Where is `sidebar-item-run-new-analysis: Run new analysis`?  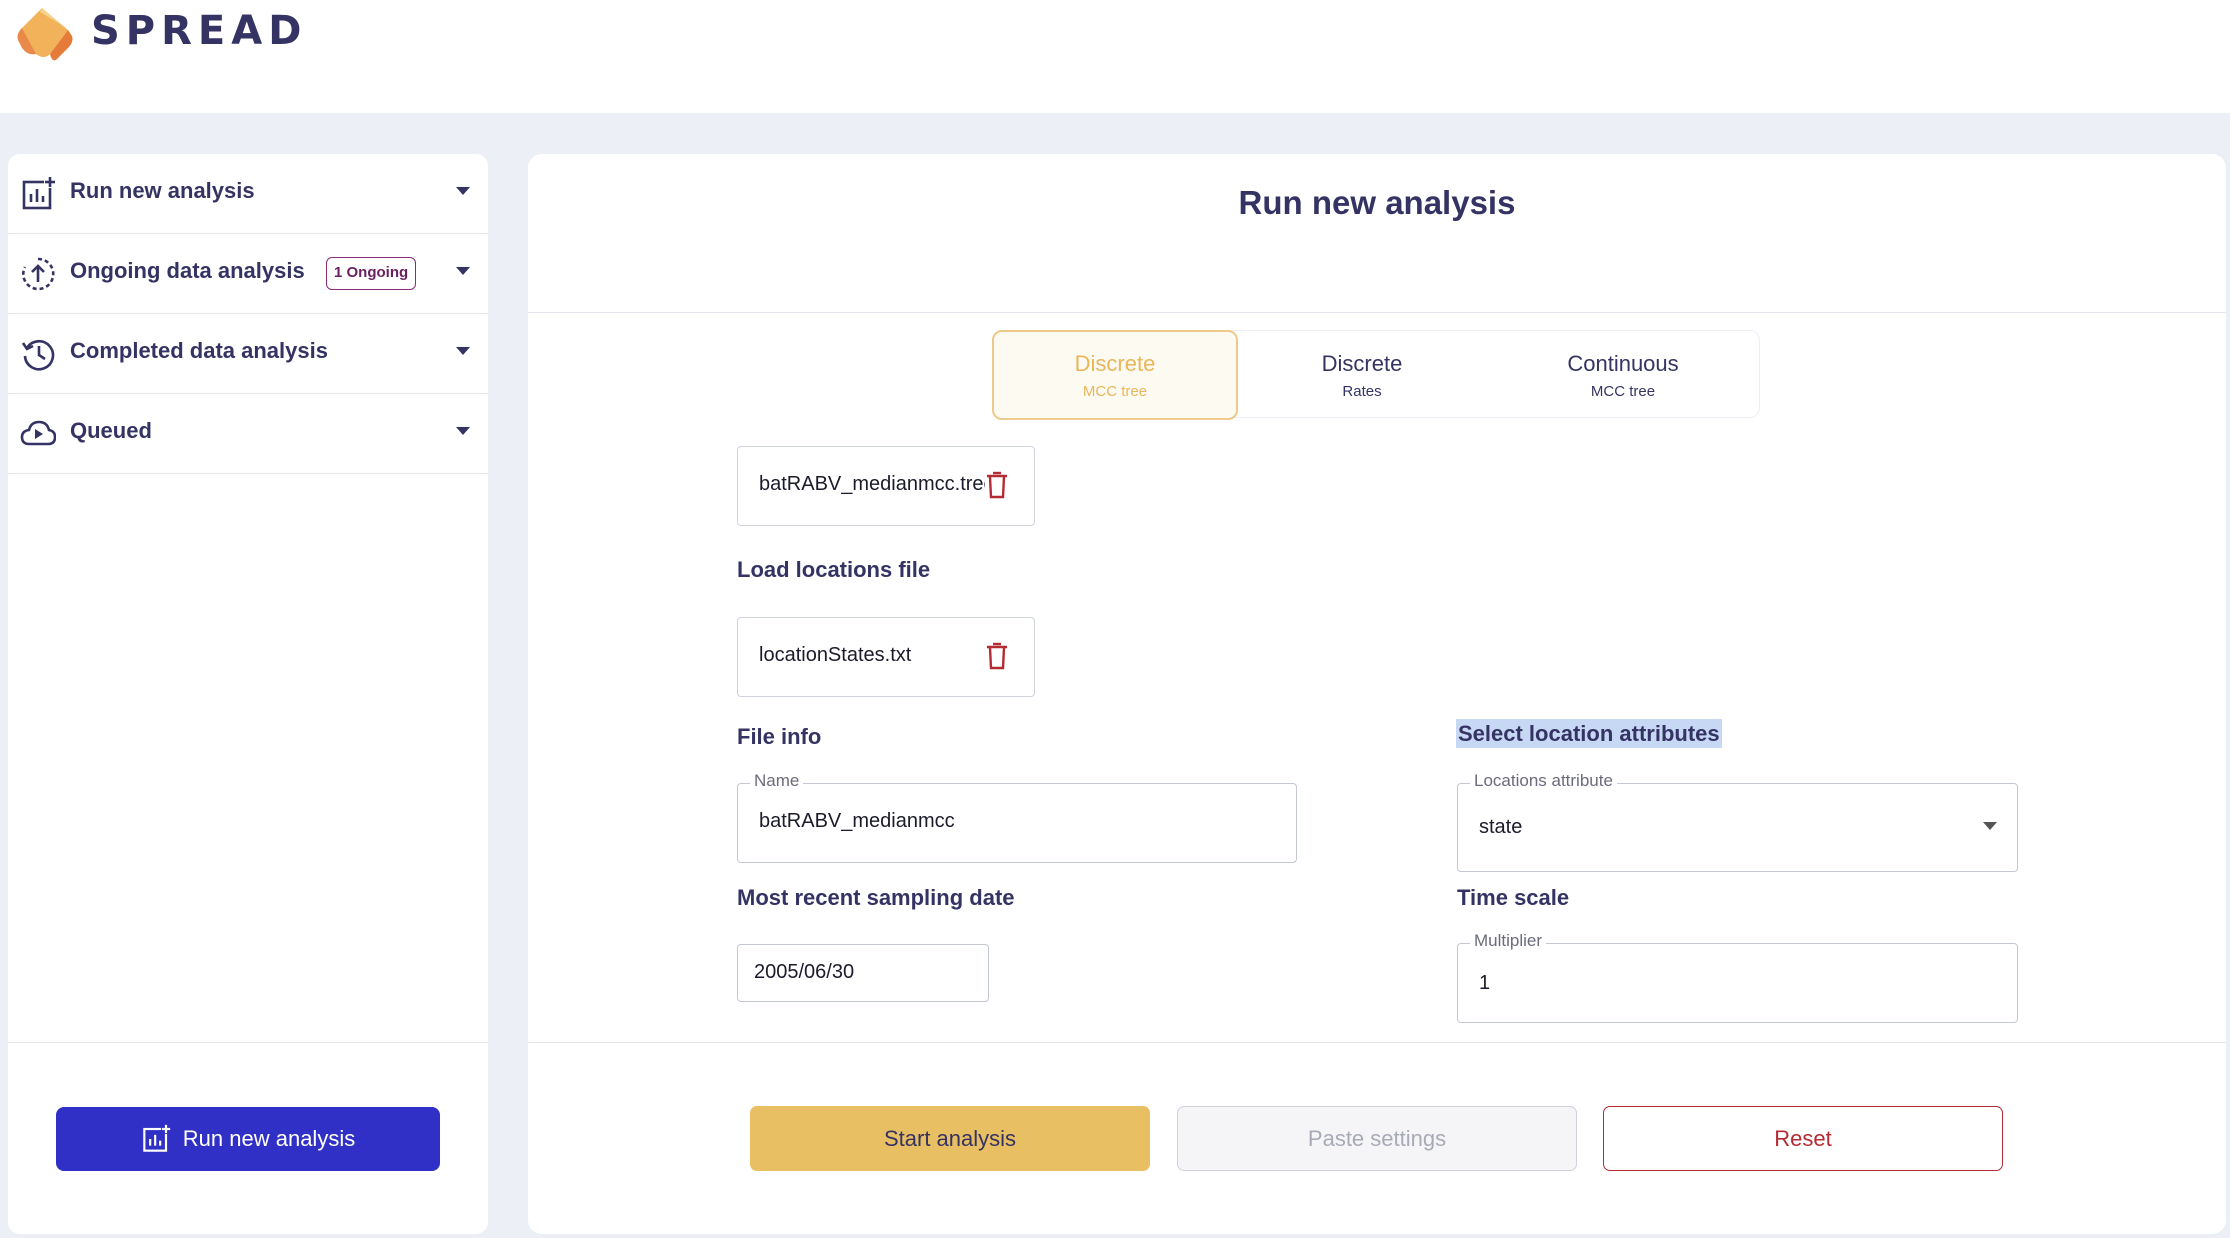
sidebar-item-run-new-analysis: Run new analysis is located at coordinates (248, 194).